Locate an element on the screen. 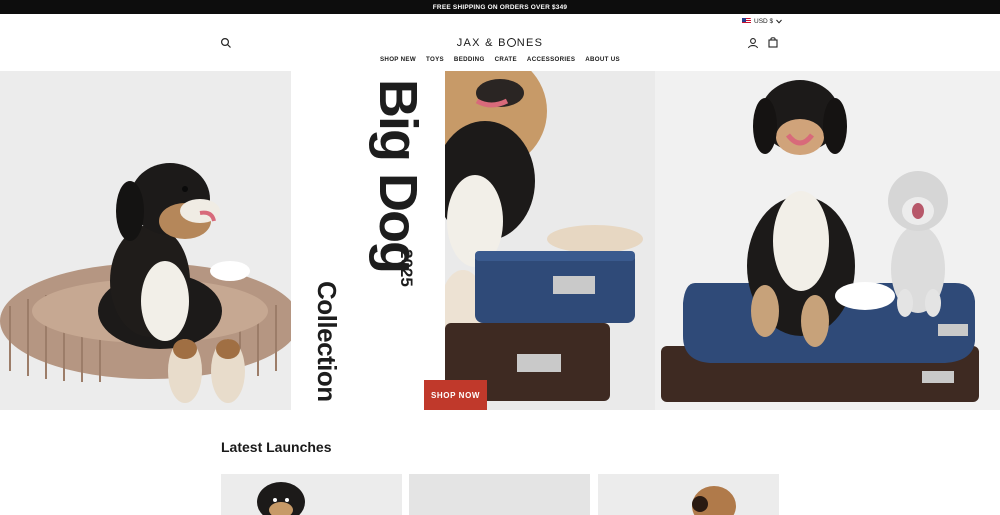  account-button is located at coordinates (753, 43).